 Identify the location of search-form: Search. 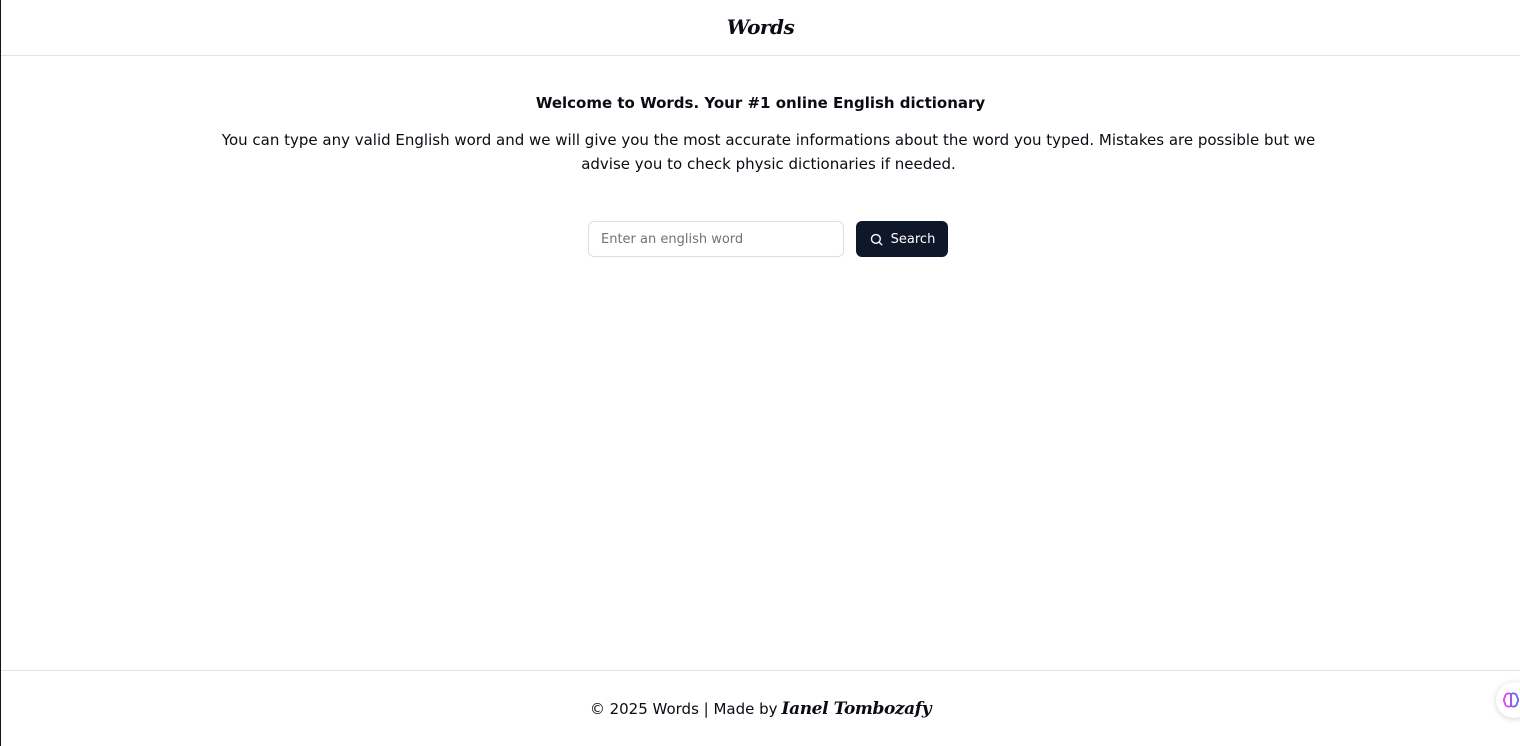
(760, 239).